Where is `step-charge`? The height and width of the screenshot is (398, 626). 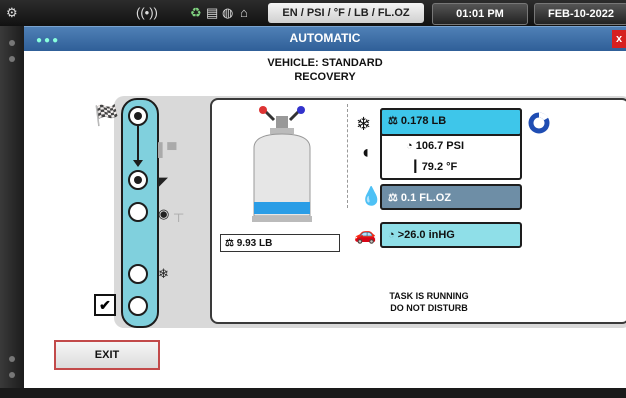
step-charge is located at coordinates (138, 274).